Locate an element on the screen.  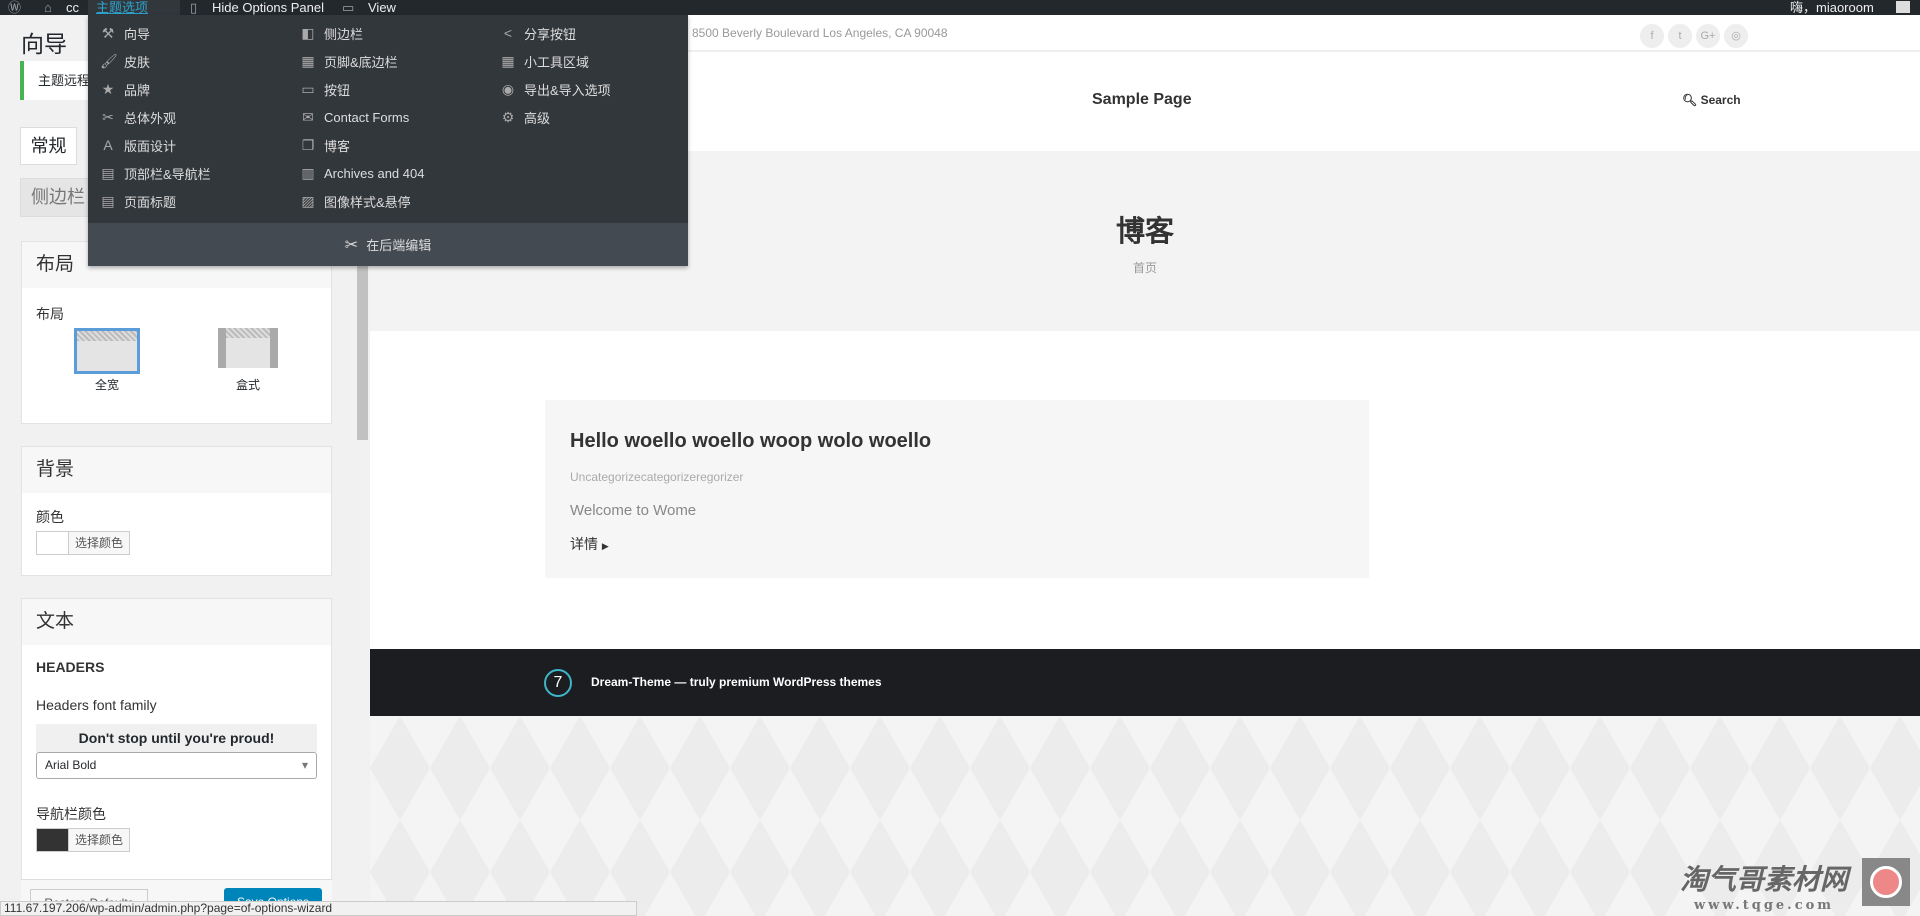
twitter-icon: t is located at coordinates (1680, 36).